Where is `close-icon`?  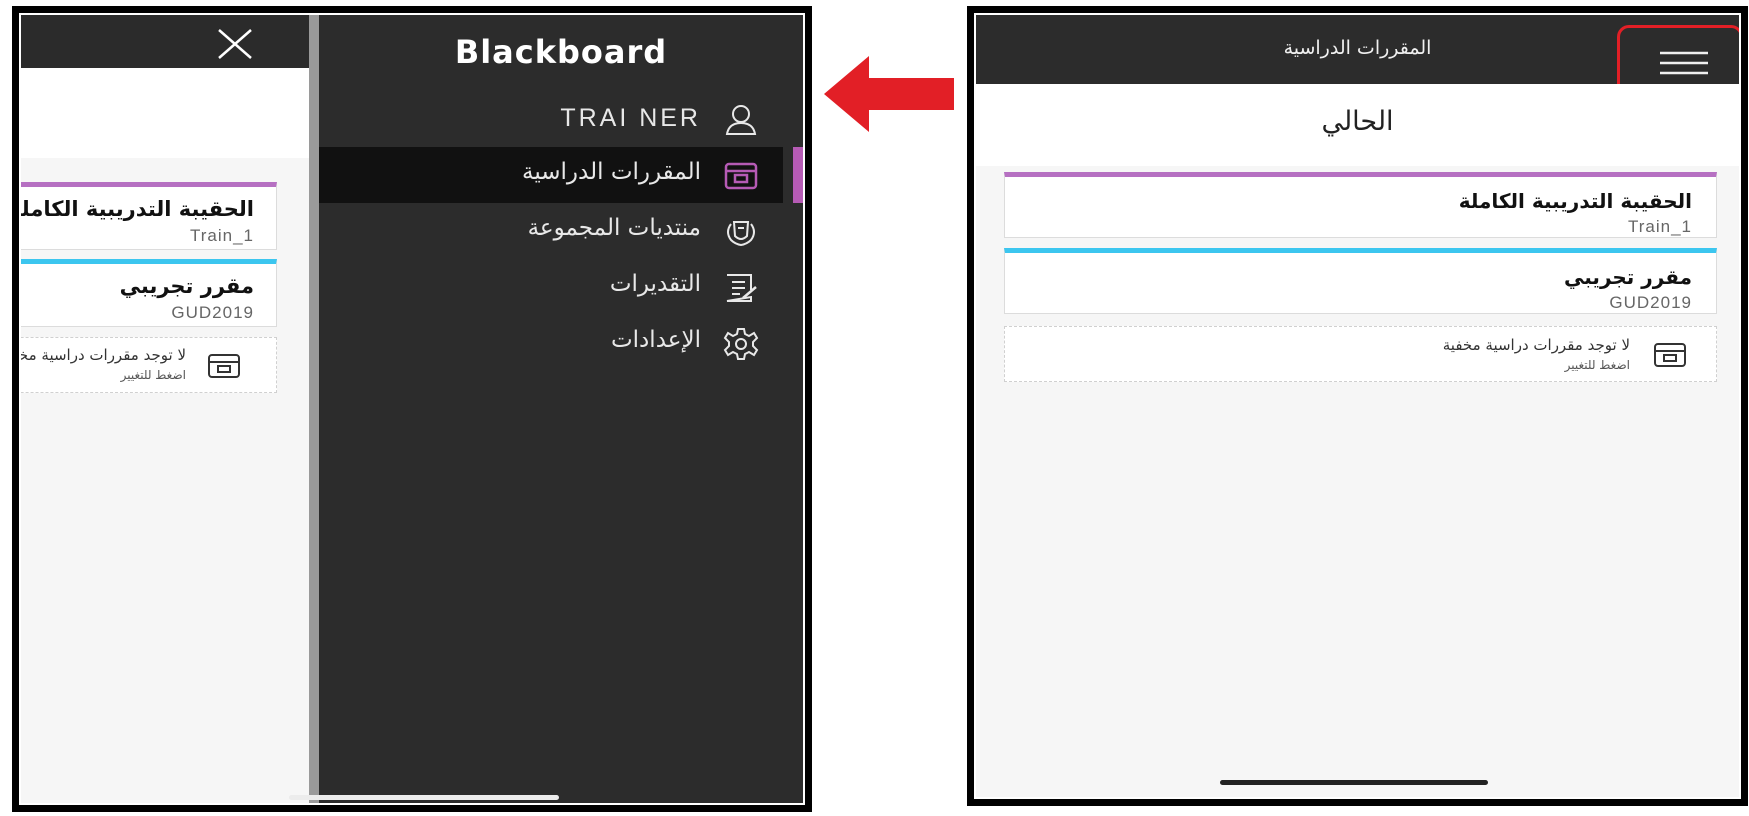
close-icon is located at coordinates (235, 44).